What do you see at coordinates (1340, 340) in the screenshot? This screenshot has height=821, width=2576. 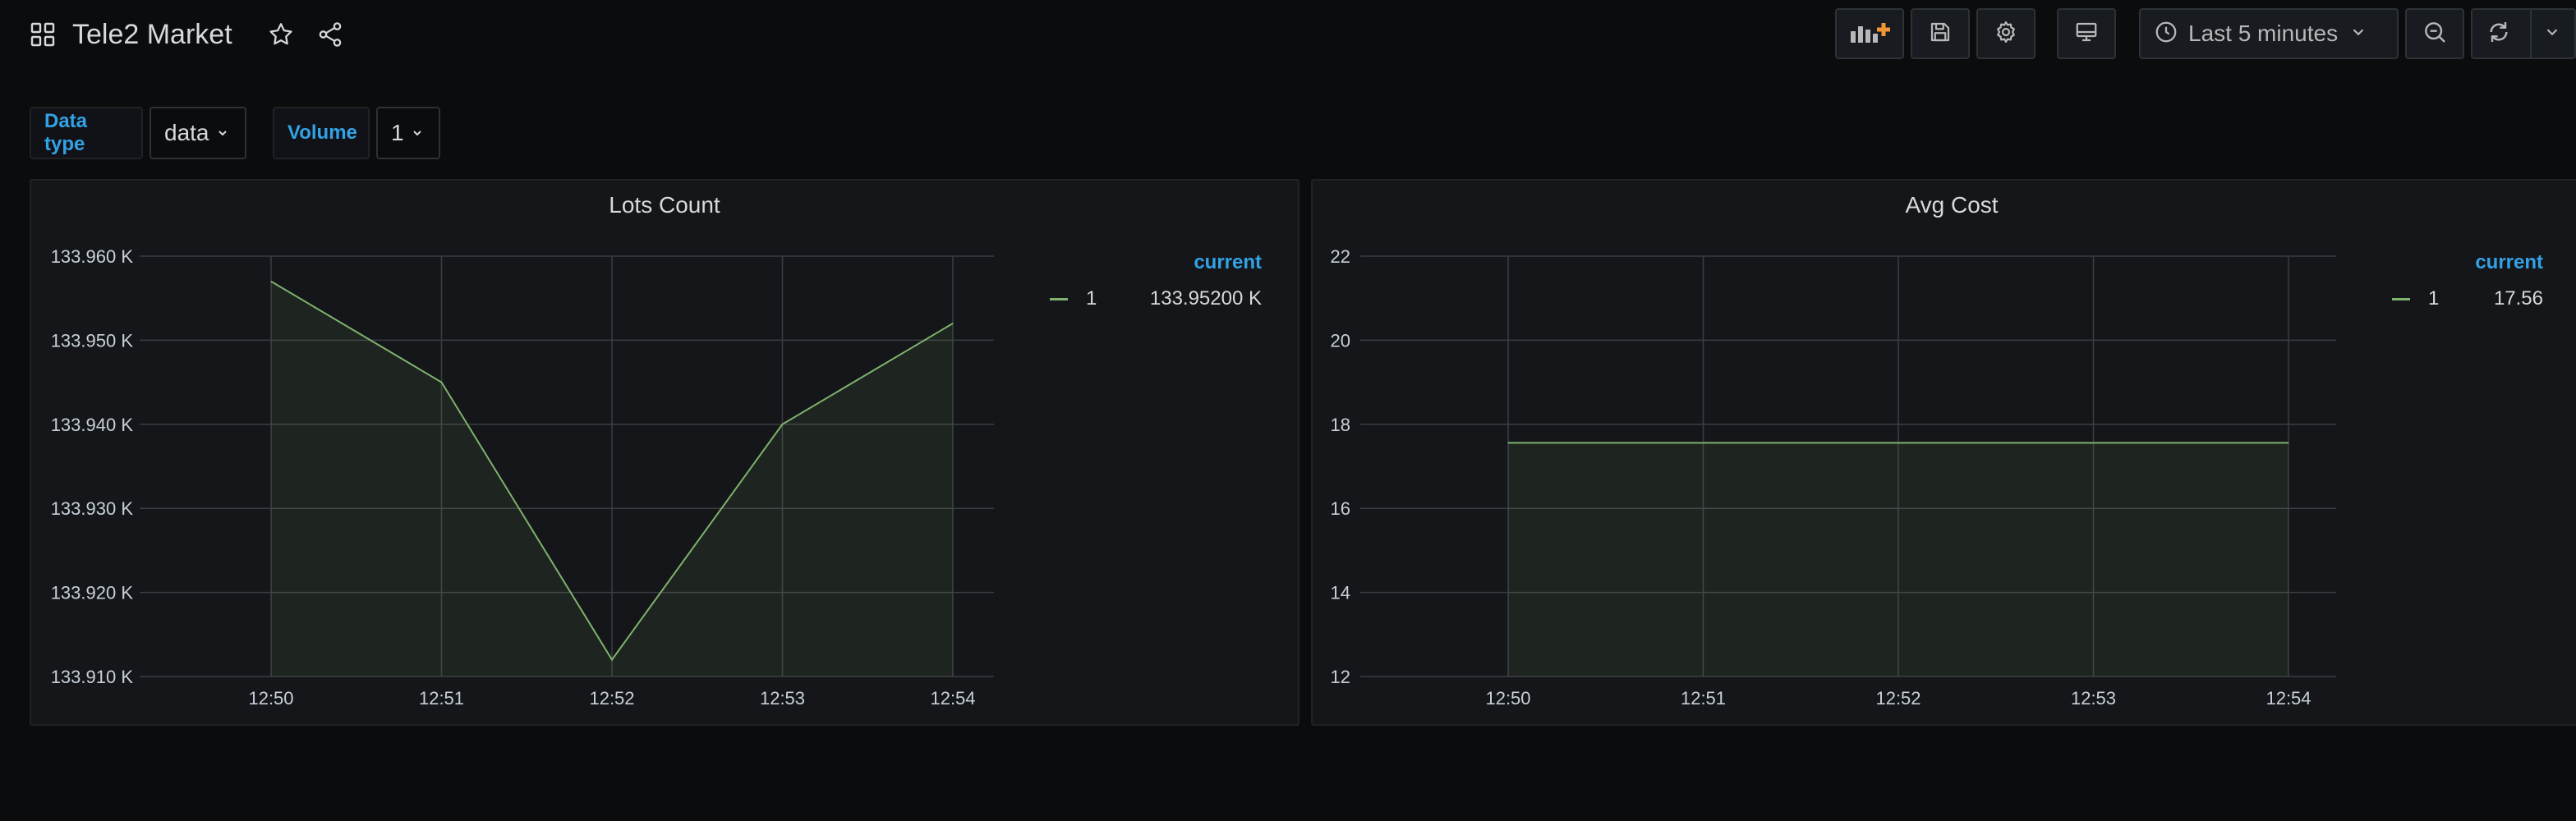 I see `y-tick-label: 20` at bounding box center [1340, 340].